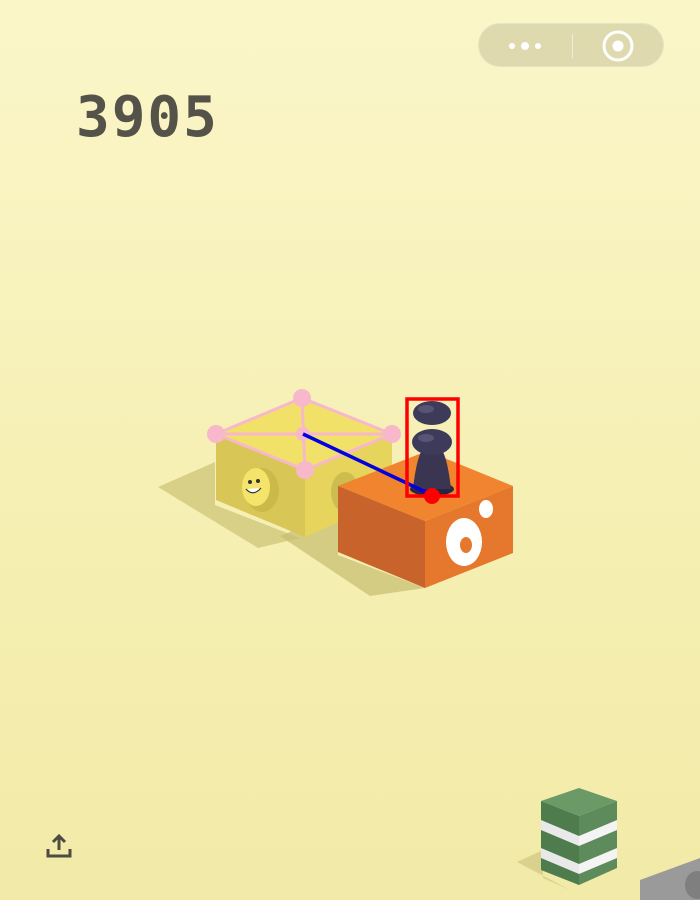 The width and height of the screenshot is (700, 900). I want to click on gray-block-partial, so click(670, 879).